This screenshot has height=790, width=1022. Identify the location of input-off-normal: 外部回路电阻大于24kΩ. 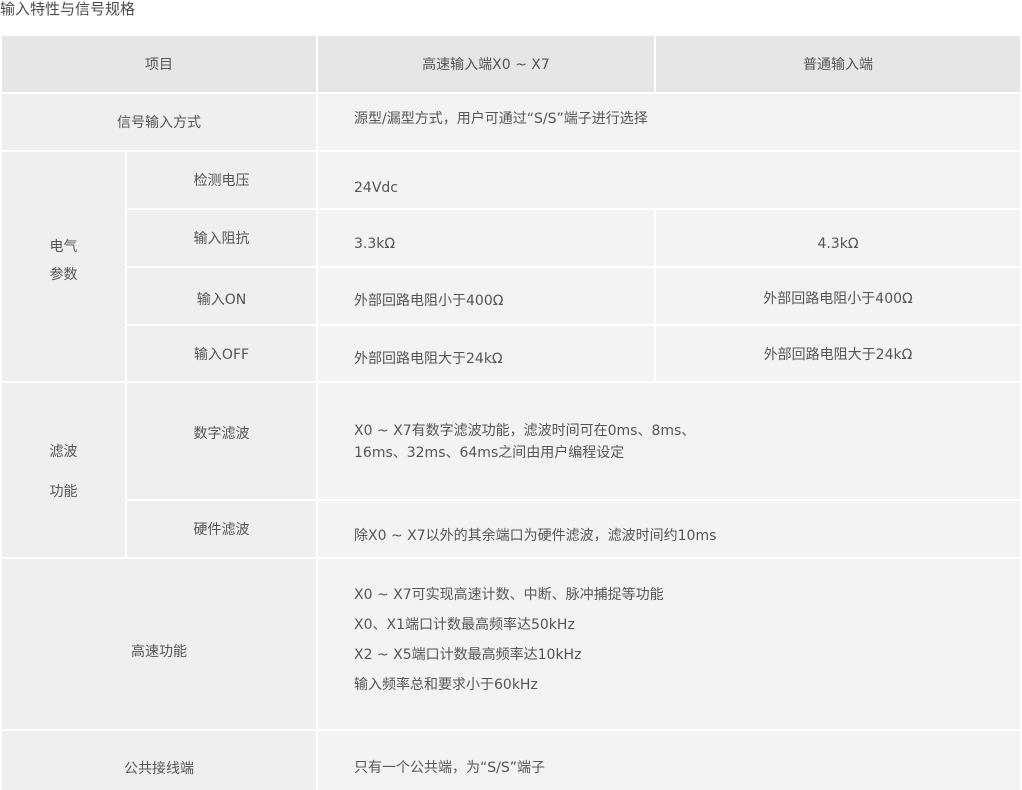
(838, 353).